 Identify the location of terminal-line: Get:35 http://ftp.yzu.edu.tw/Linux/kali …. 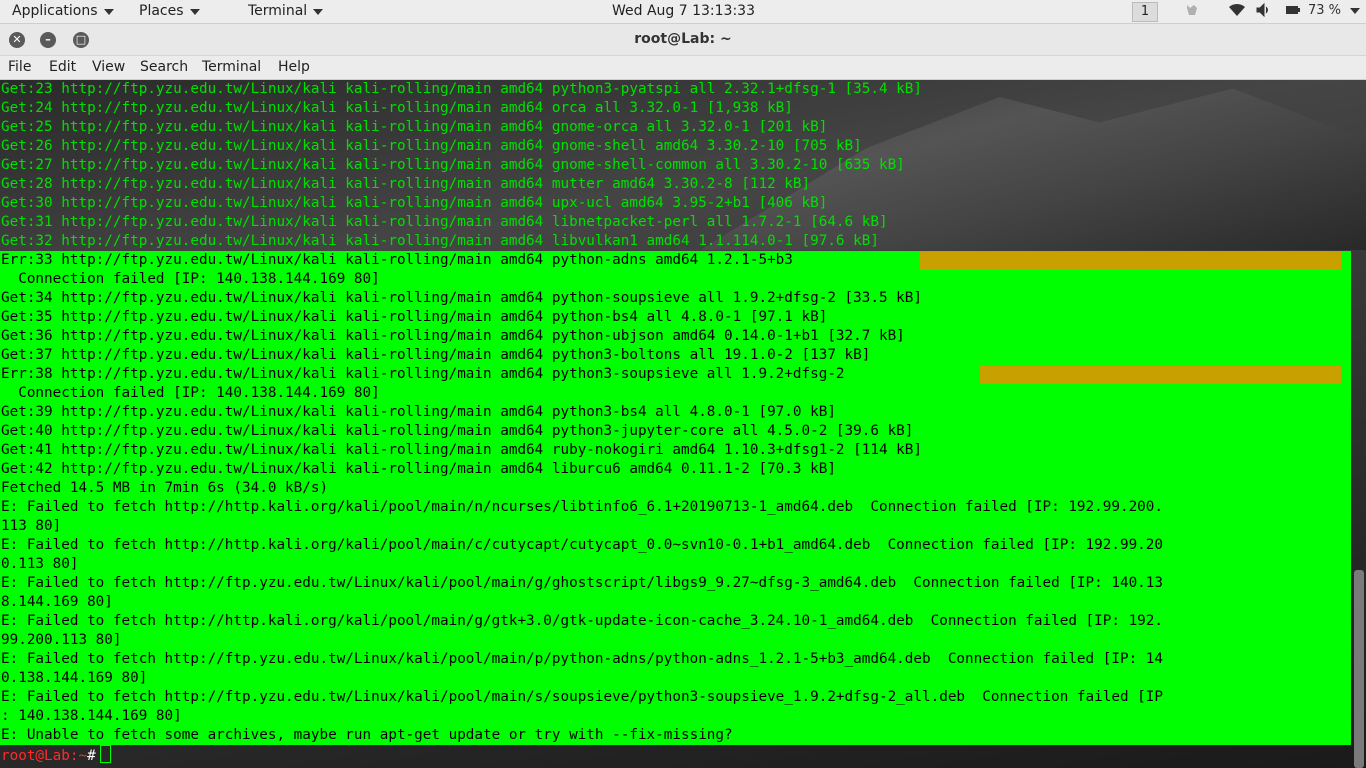
(414, 317).